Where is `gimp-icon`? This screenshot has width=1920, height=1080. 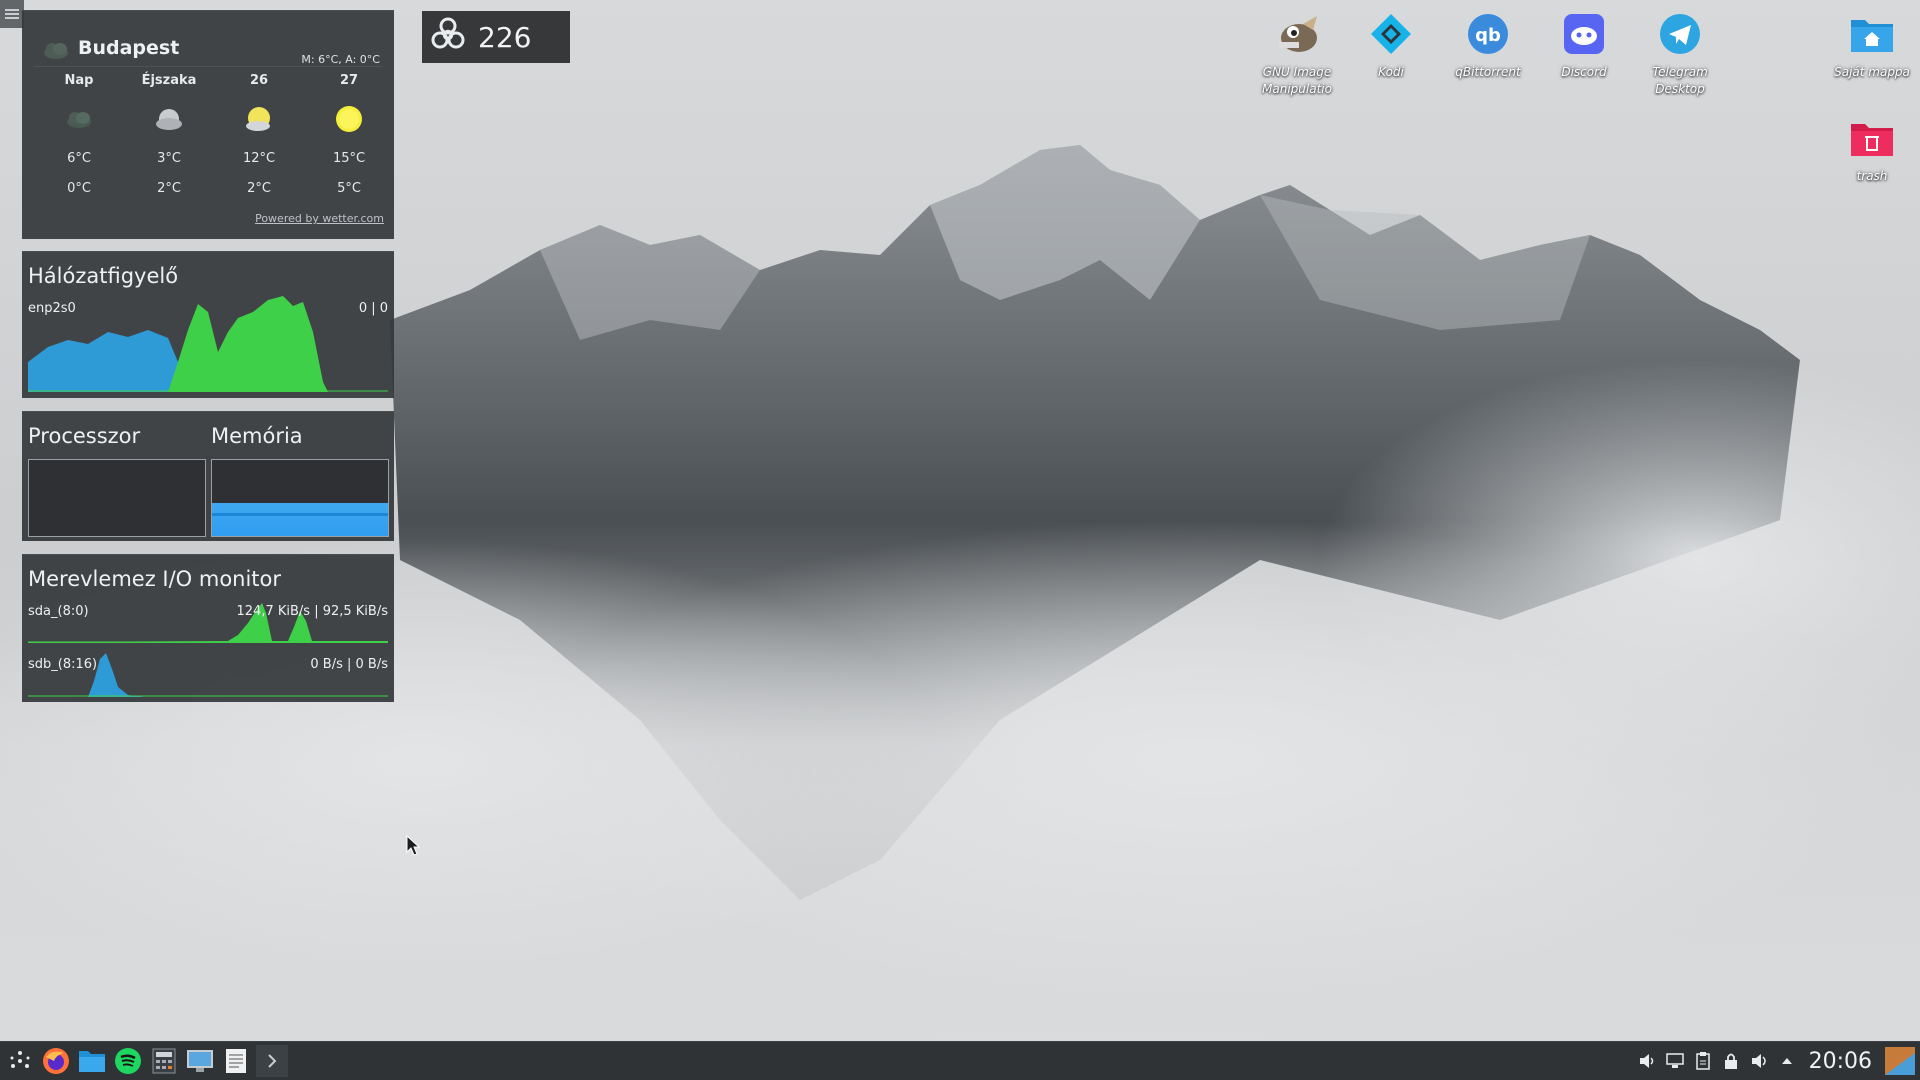 gimp-icon is located at coordinates (1297, 34).